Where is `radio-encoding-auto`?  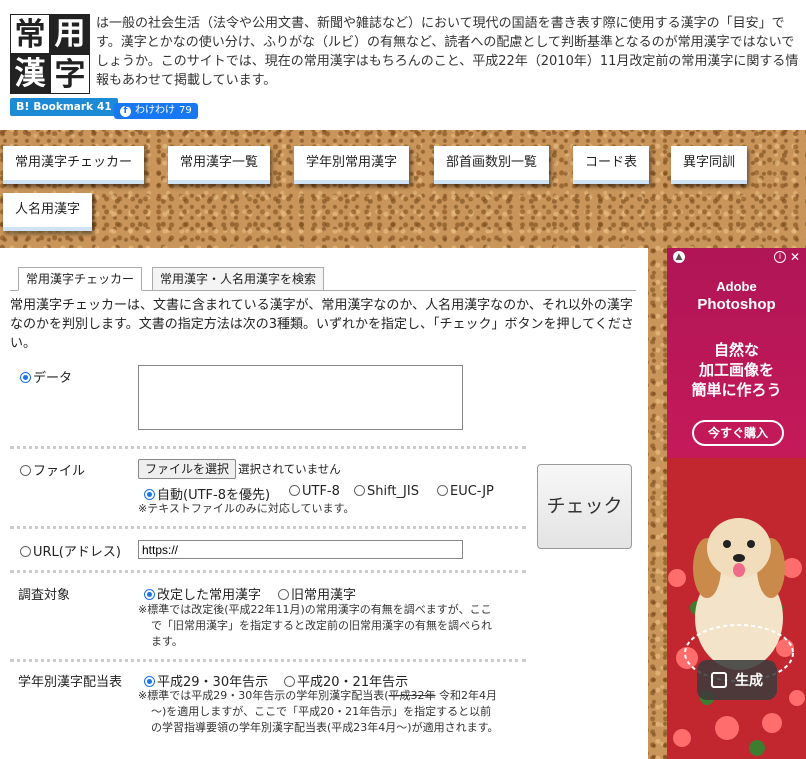 radio-encoding-auto is located at coordinates (149, 494).